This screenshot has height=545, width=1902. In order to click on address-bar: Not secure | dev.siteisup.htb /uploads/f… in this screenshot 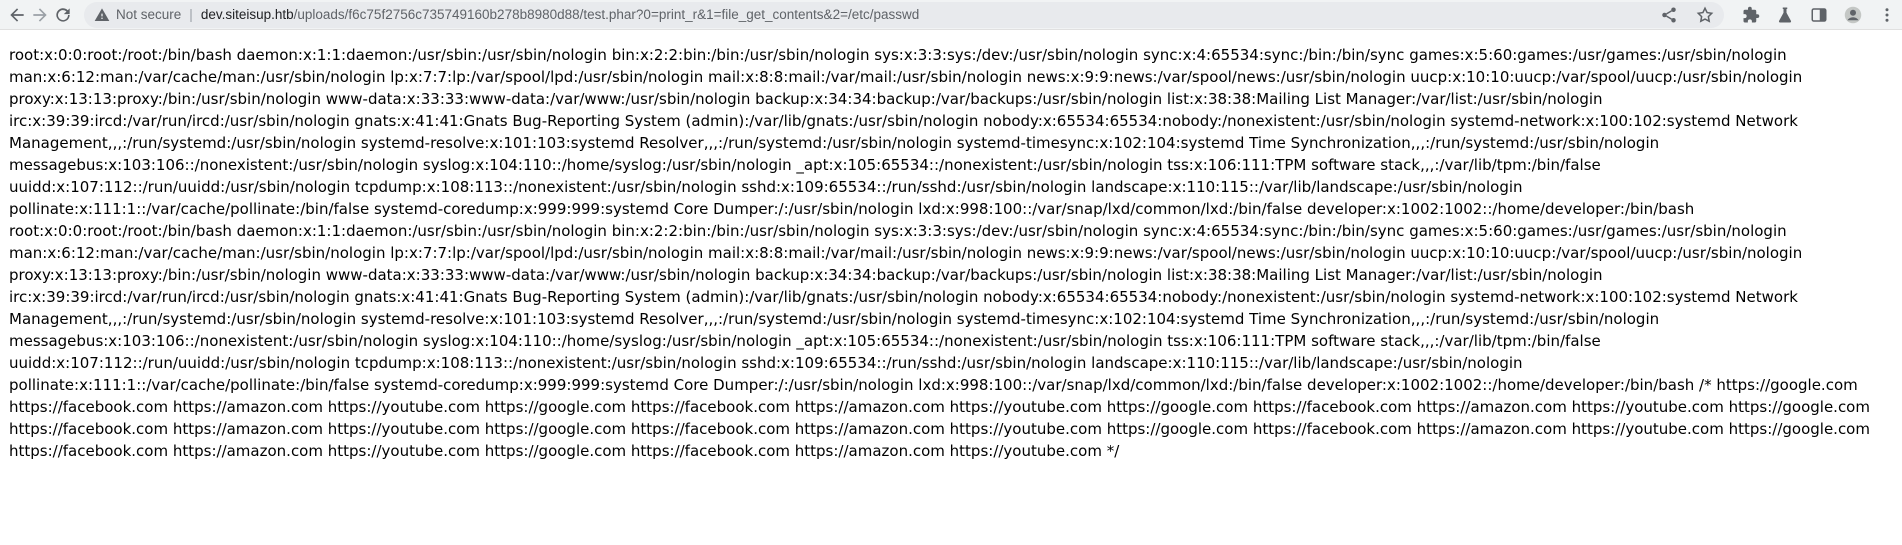, I will do `click(904, 14)`.